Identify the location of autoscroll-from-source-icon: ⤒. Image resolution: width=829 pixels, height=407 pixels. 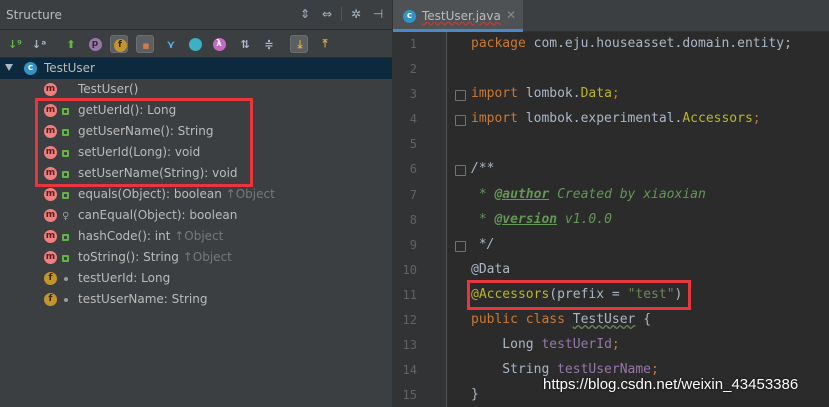
(325, 44).